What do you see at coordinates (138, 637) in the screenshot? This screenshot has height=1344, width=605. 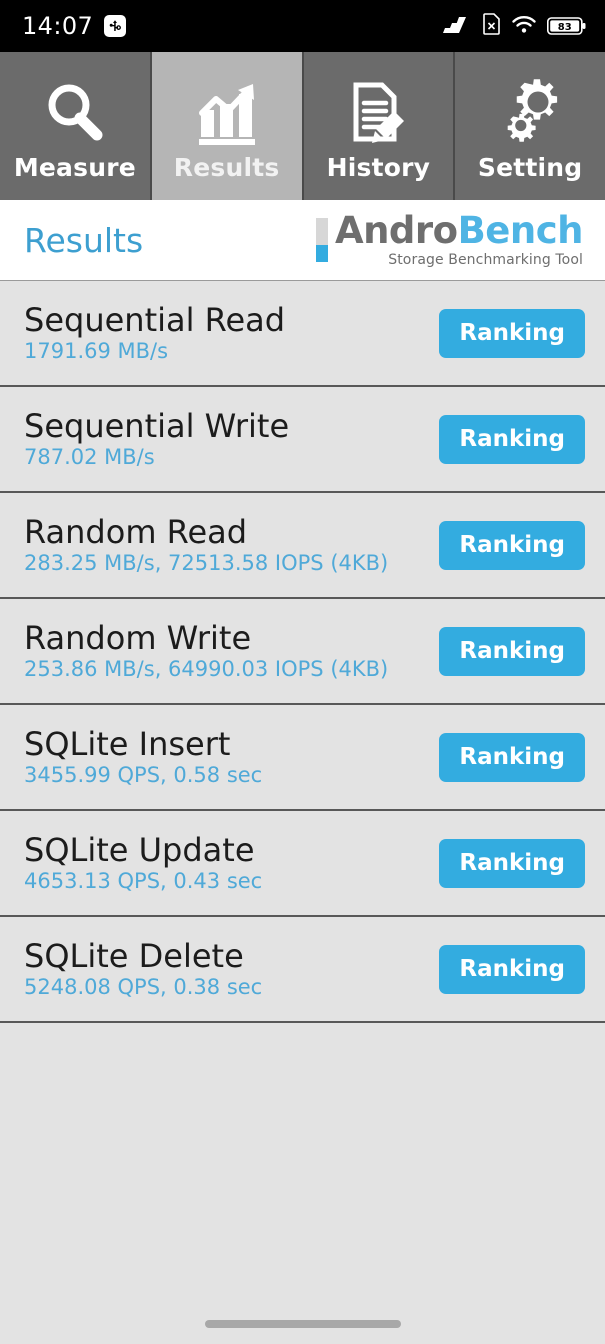 I see `result-title: Random Write` at bounding box center [138, 637].